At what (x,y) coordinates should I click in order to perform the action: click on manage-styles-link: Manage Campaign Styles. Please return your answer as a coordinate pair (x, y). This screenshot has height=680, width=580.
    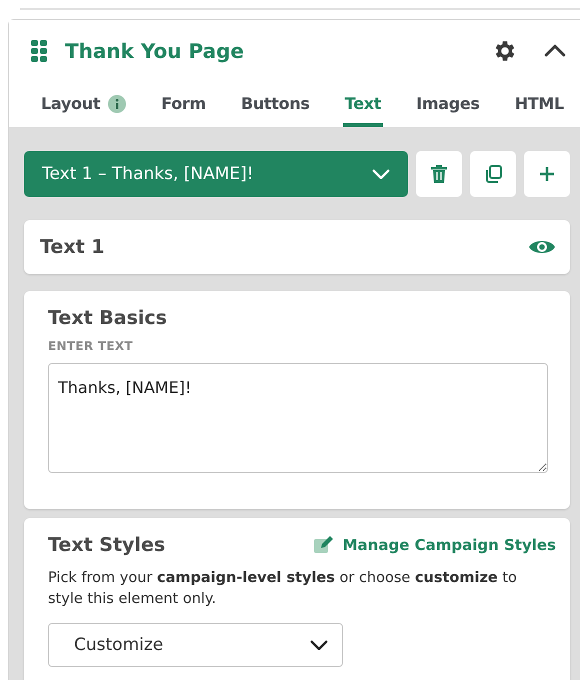
    Looking at the image, I should click on (434, 545).